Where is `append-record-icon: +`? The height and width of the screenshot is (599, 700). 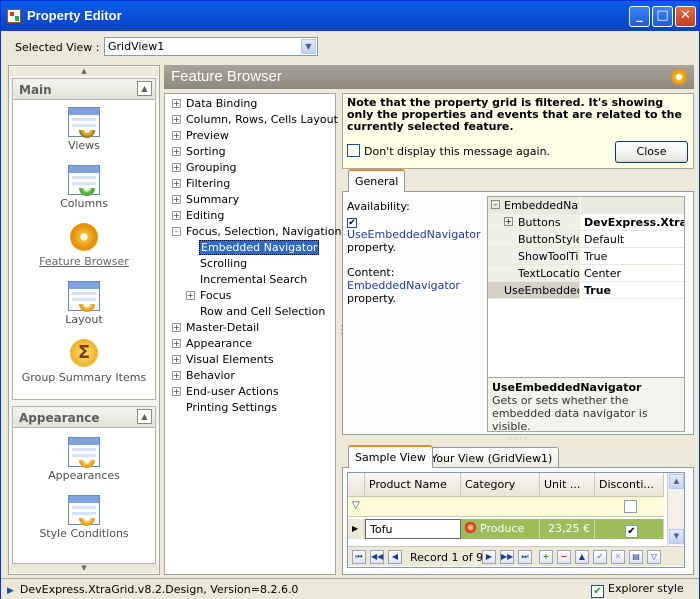 append-record-icon: + is located at coordinates (546, 557).